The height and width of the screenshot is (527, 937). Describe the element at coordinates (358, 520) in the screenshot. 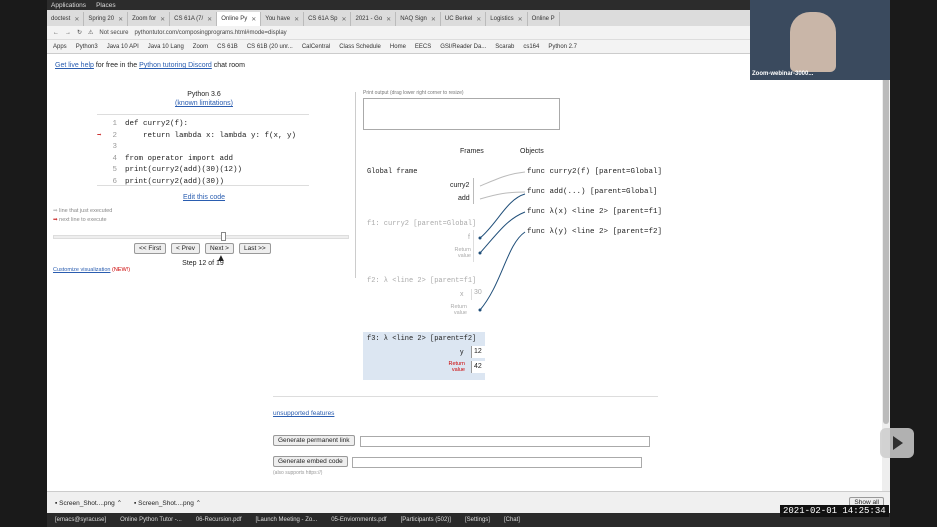

I see `taskbar-item: 05-Enviornments.pdf` at that location.